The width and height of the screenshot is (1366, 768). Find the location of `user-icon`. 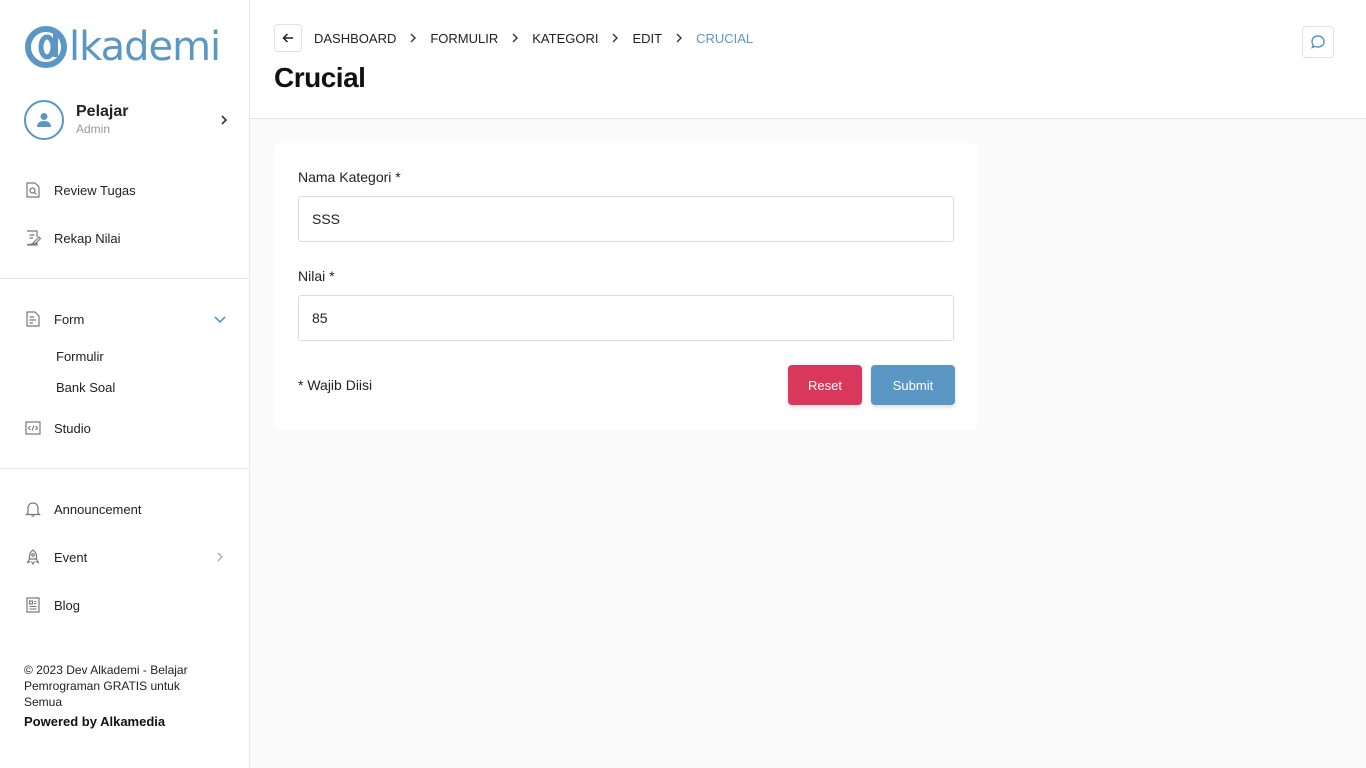

user-icon is located at coordinates (44, 120).